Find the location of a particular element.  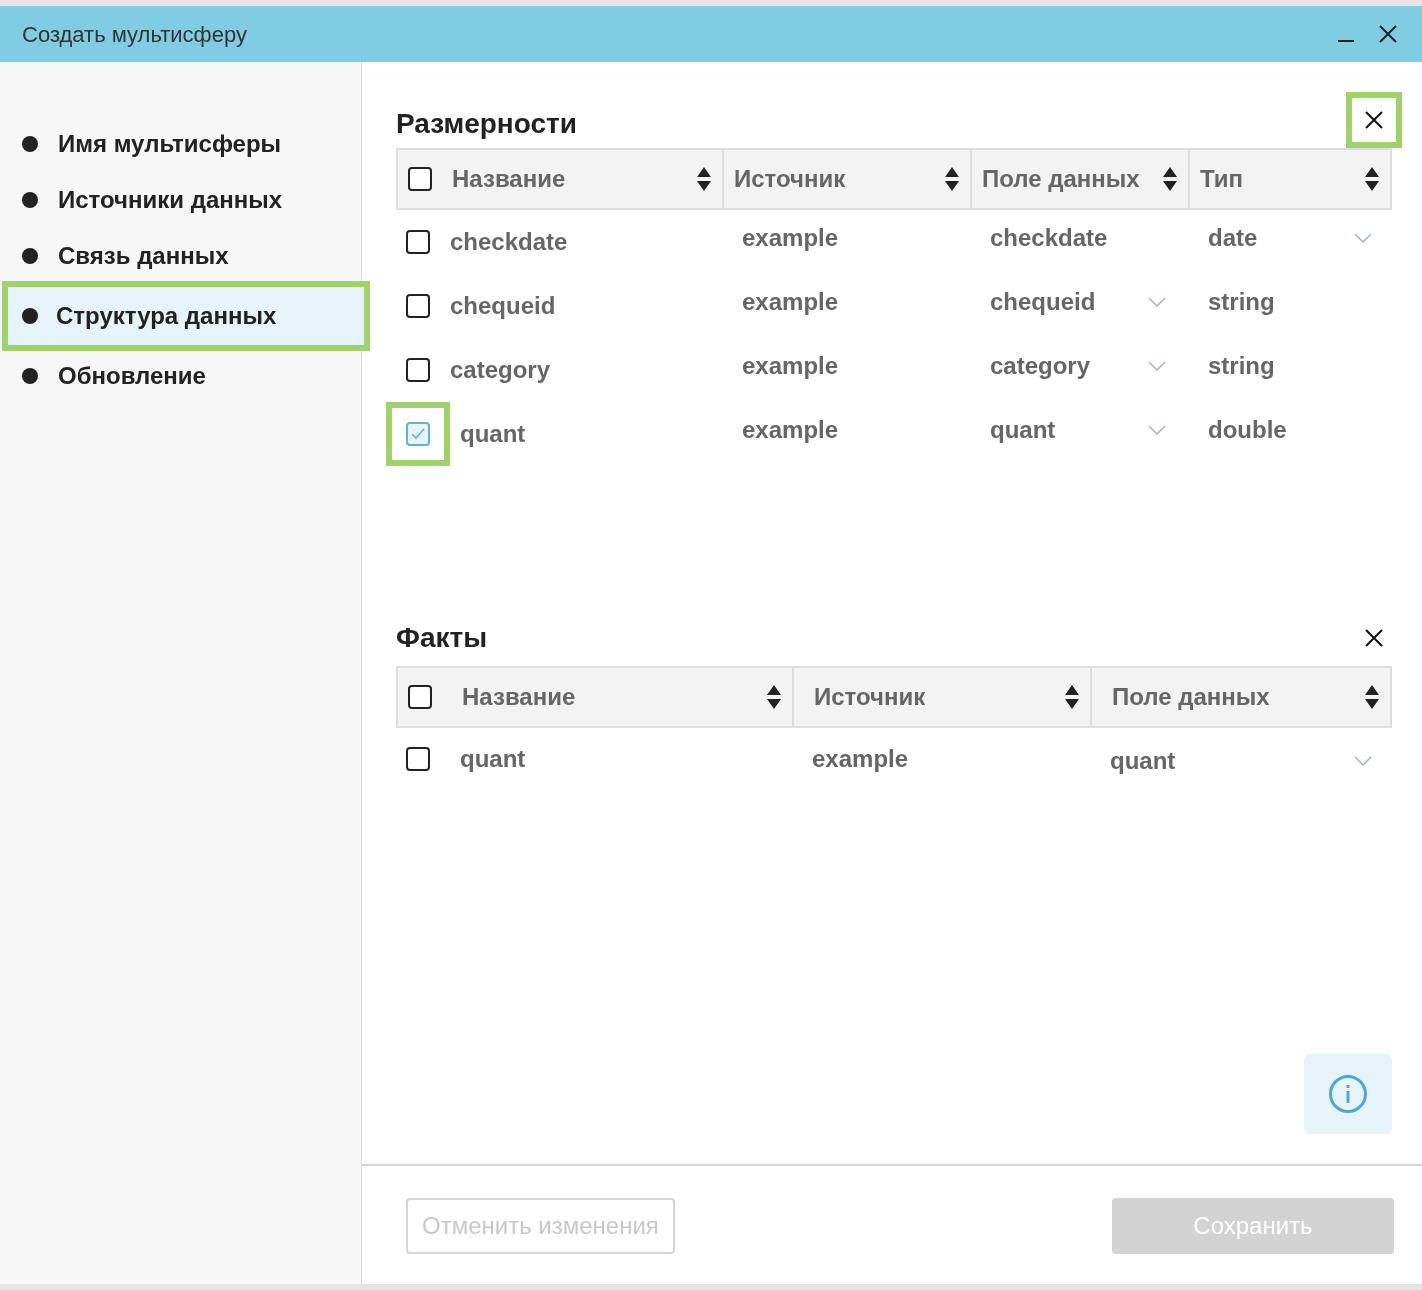

section-title: Факты is located at coordinates (442, 638).